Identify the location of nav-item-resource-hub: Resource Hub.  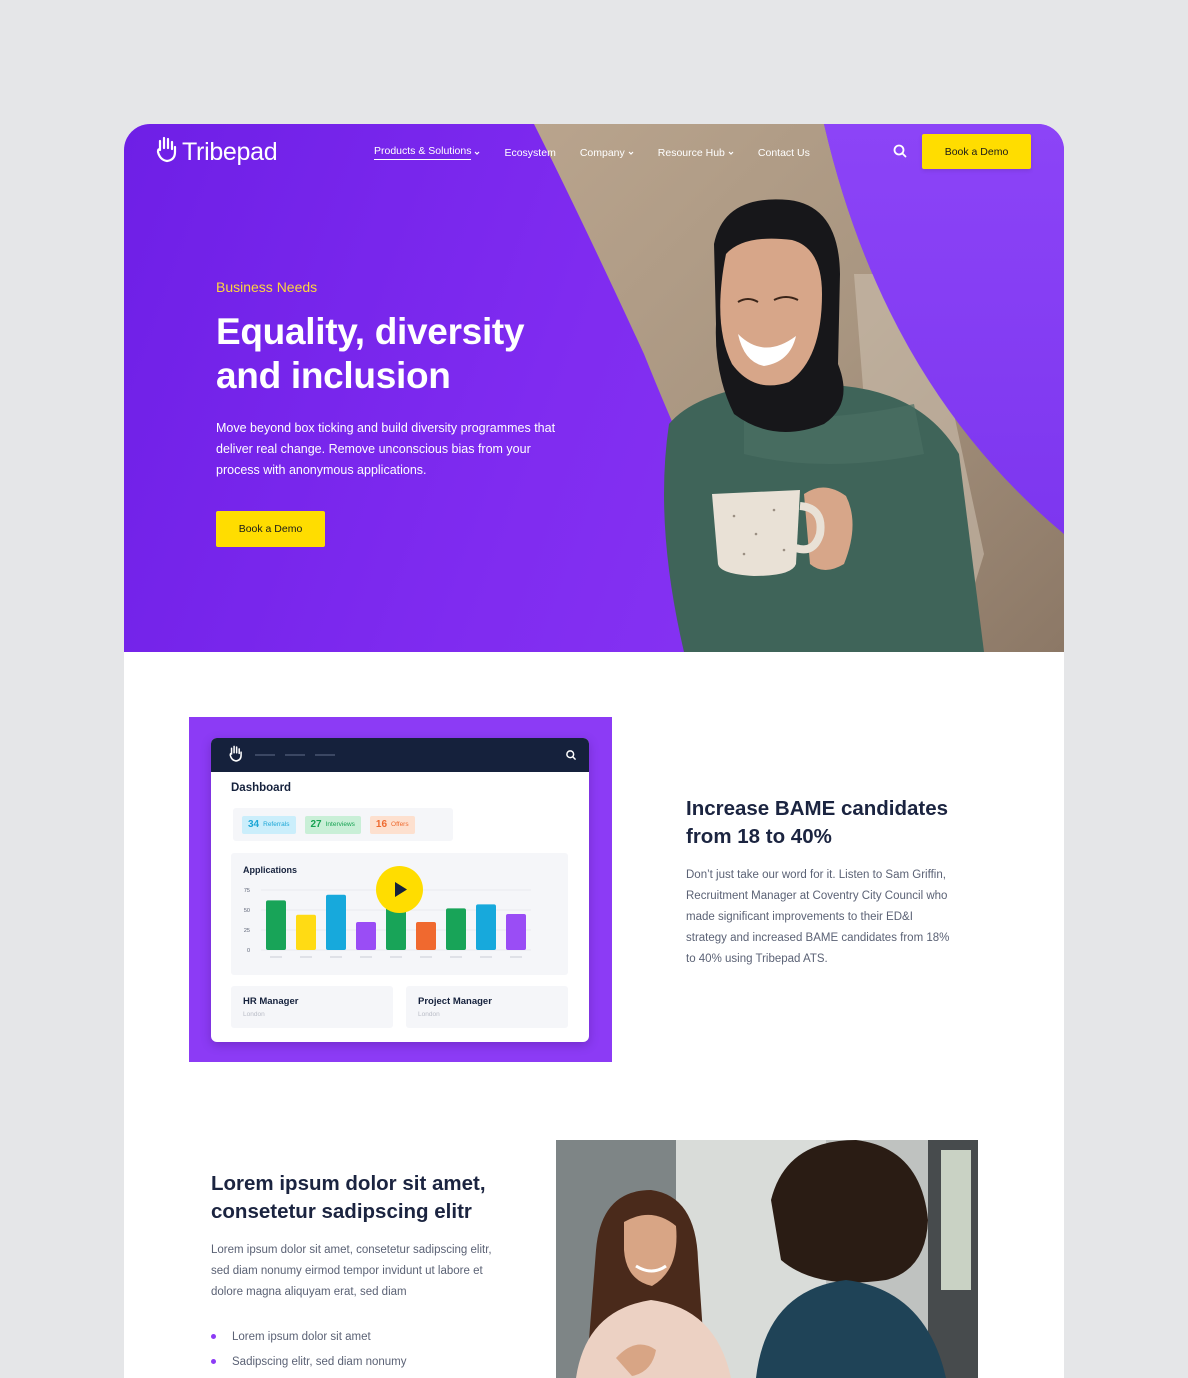
(696, 152).